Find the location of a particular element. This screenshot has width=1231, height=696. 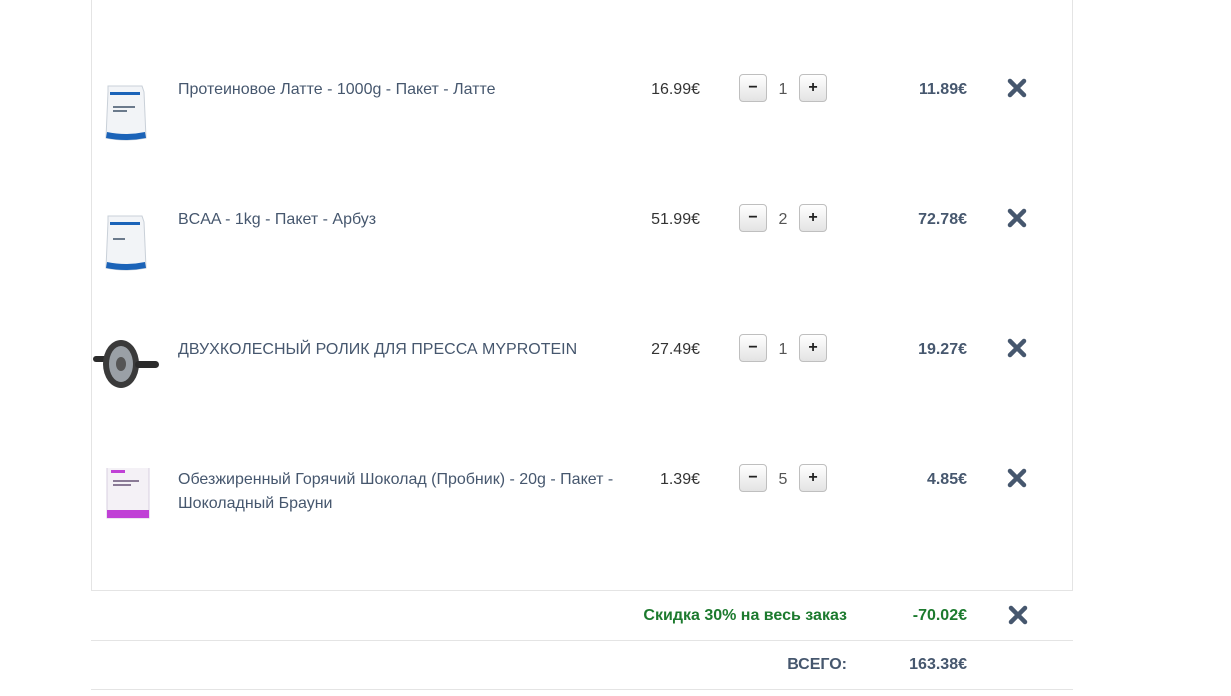

unit-price: 27.49€ is located at coordinates (675, 349).